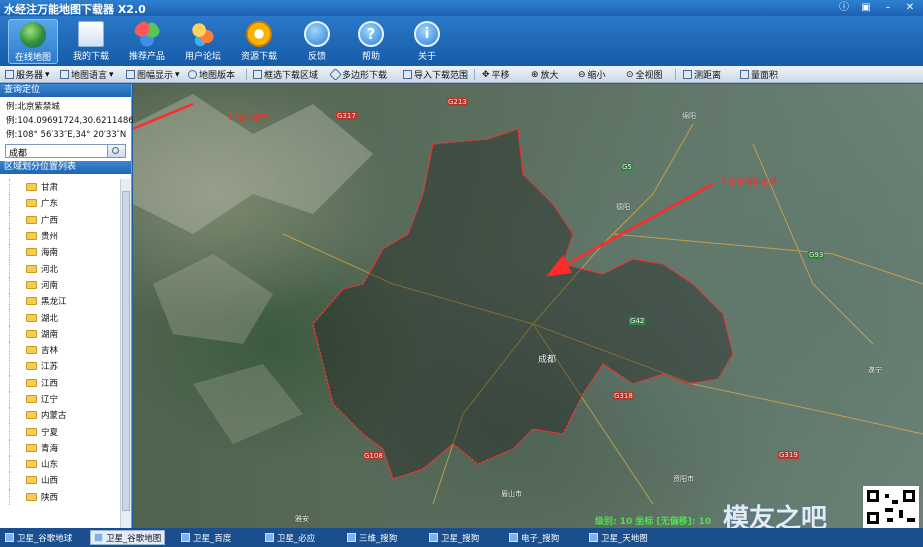  What do you see at coordinates (60, 464) in the screenshot?
I see `tree-item: 山东` at bounding box center [60, 464].